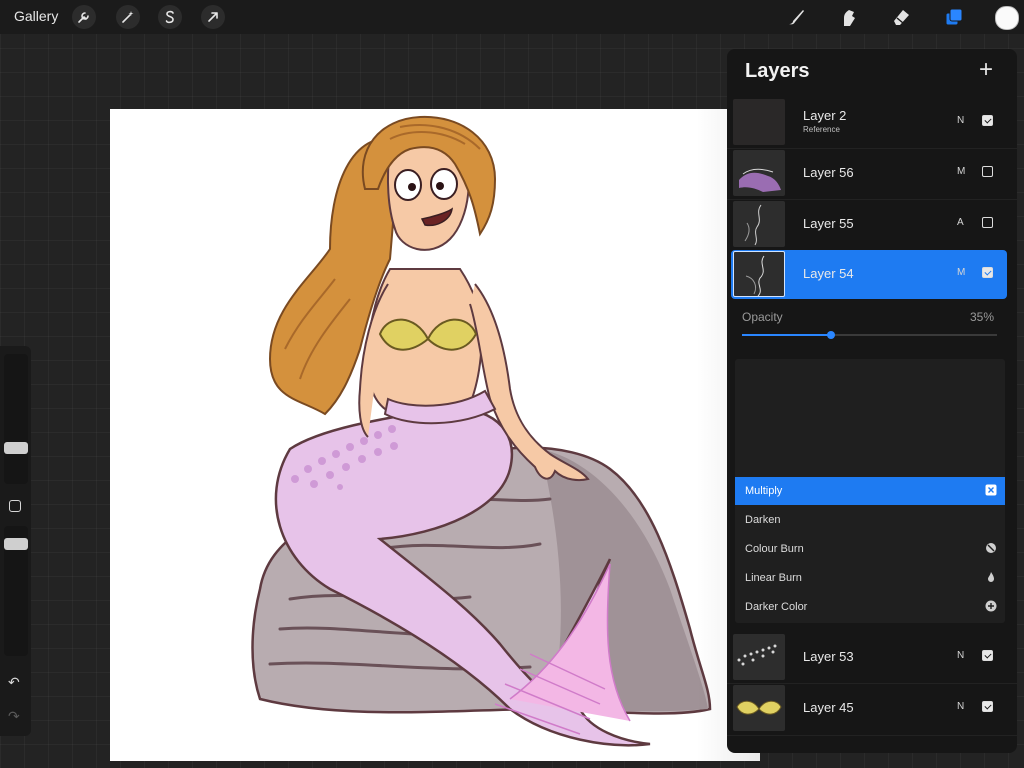 The width and height of the screenshot is (1024, 768). I want to click on divider, so click(872, 735).